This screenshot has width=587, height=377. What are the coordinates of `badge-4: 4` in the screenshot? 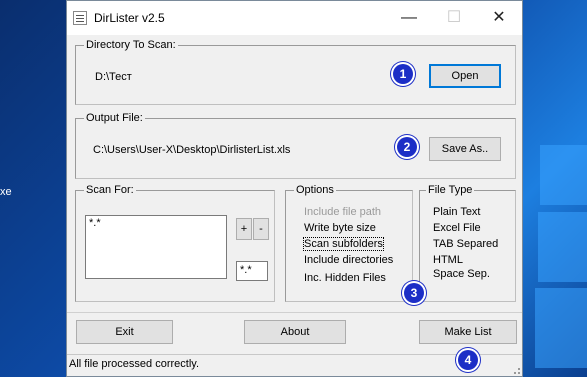 It's located at (468, 360).